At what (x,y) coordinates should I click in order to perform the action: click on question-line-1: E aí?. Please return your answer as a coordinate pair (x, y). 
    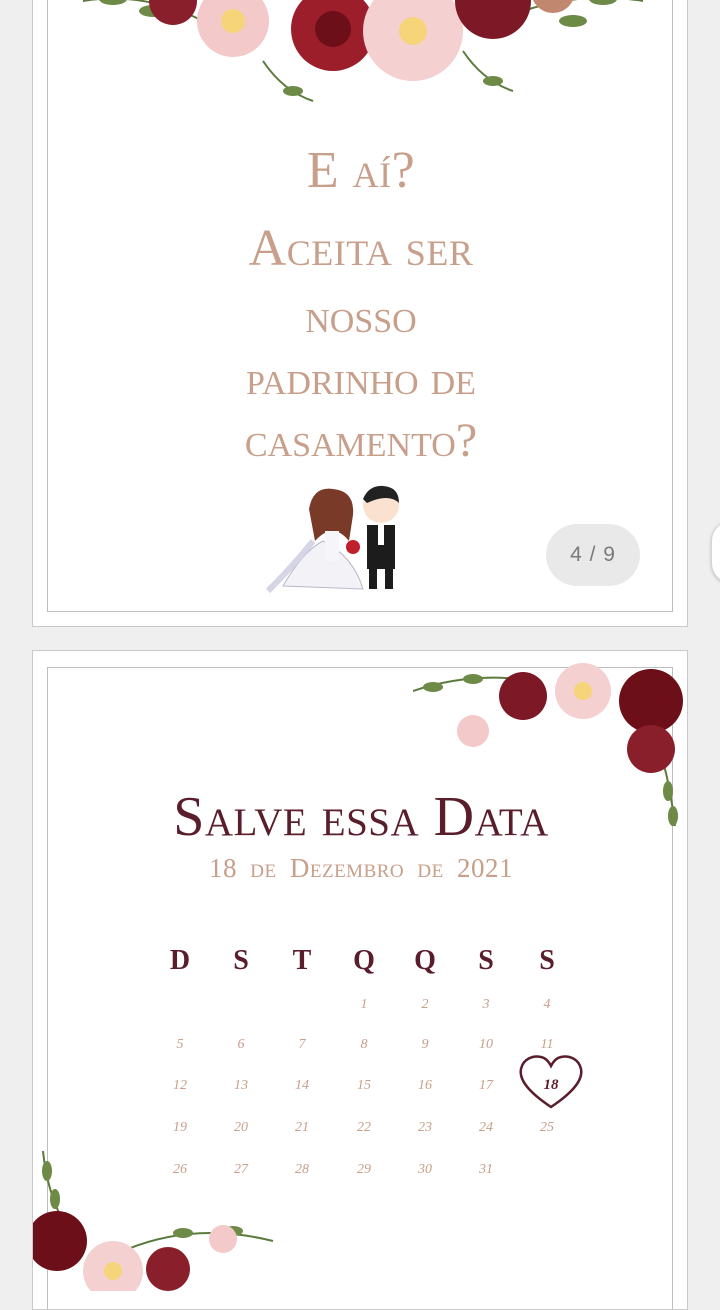
    Looking at the image, I should click on (361, 170).